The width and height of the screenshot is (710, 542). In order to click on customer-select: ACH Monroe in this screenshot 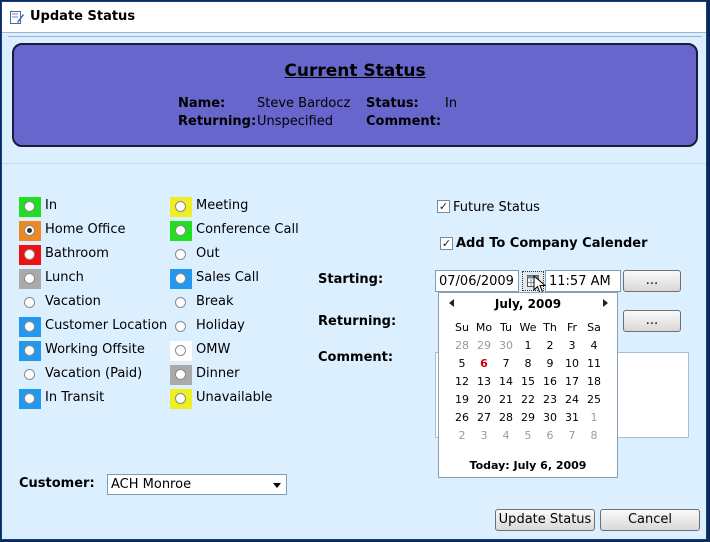, I will do `click(197, 484)`.